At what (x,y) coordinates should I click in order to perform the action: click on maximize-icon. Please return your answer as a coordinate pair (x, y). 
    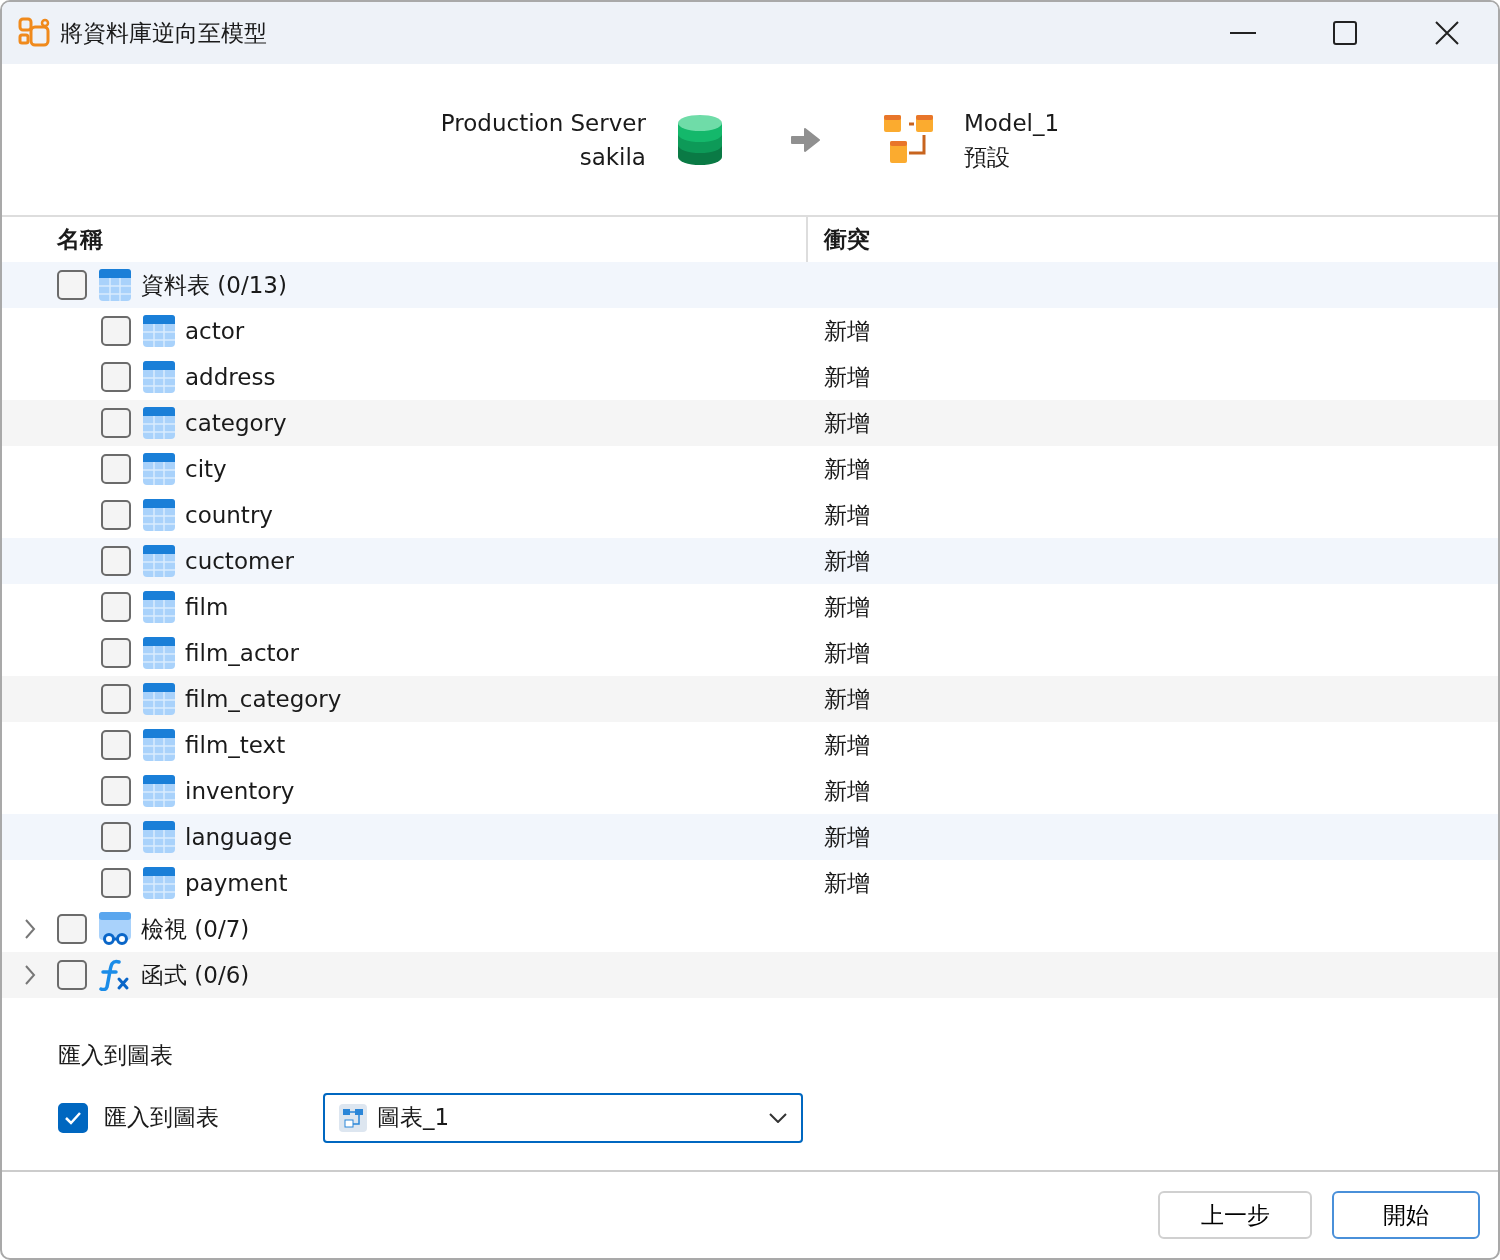
    Looking at the image, I should click on (1345, 33).